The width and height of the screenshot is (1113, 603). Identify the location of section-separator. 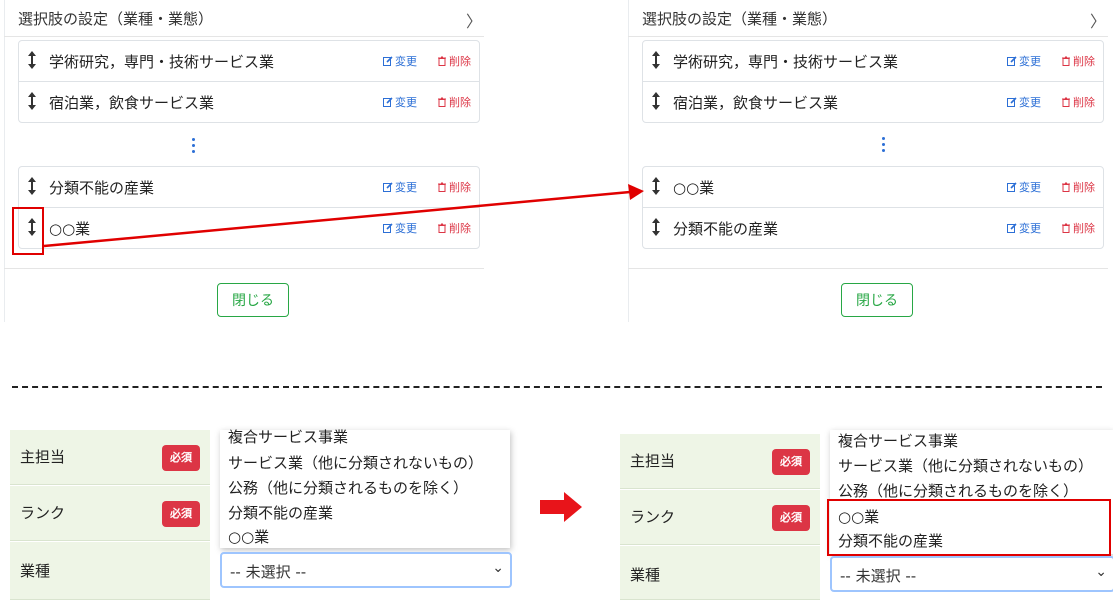
(557, 387).